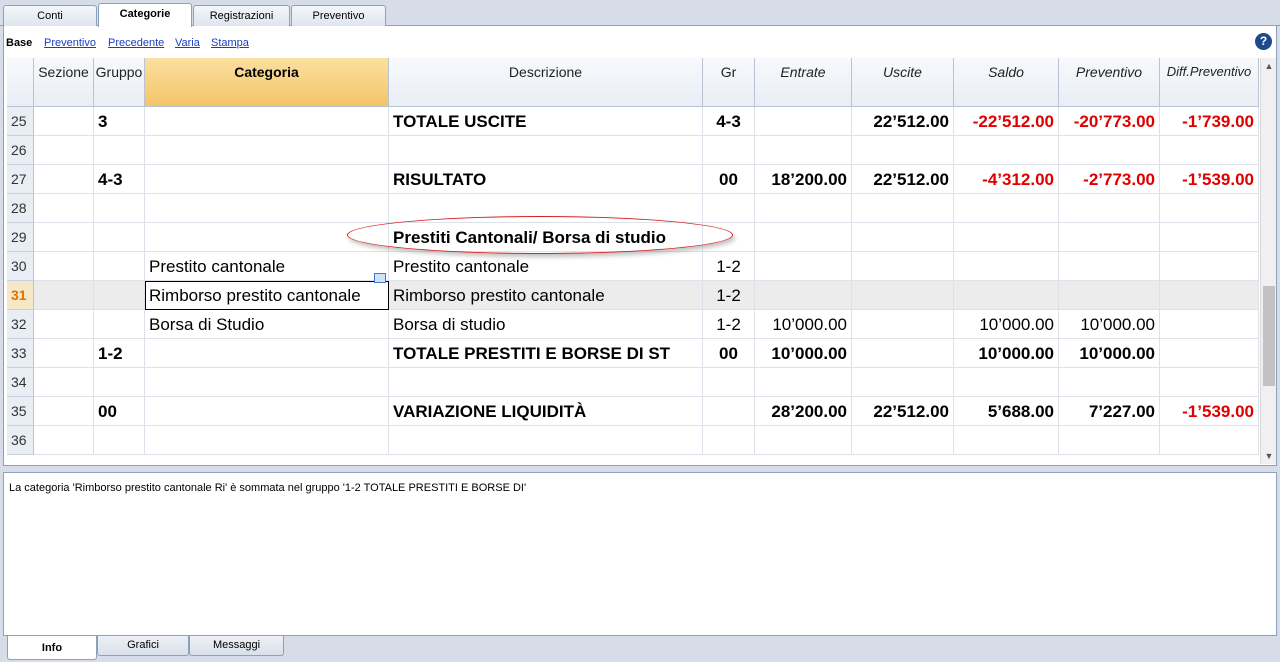 The width and height of the screenshot is (1280, 662). What do you see at coordinates (803, 179) in the screenshot?
I see `cell-entrate: 18’200.00` at bounding box center [803, 179].